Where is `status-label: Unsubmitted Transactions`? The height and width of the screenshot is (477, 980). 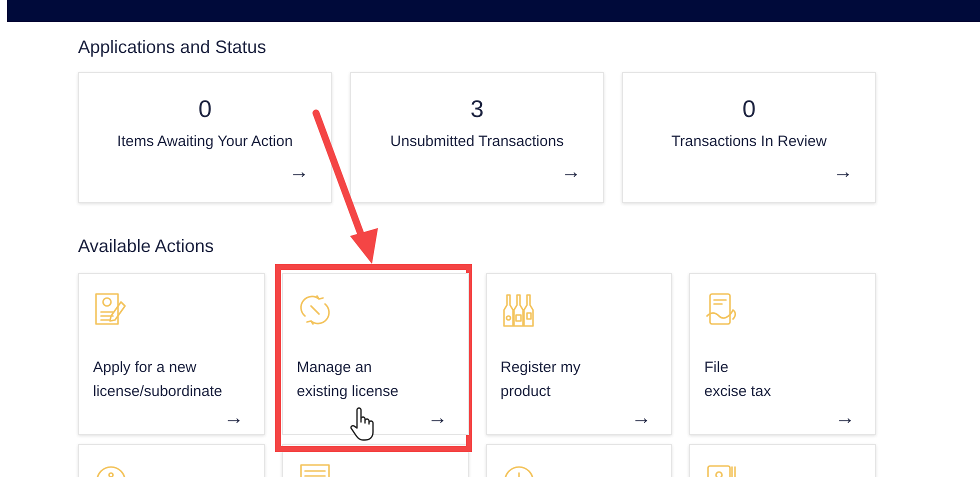
status-label: Unsubmitted Transactions is located at coordinates (477, 142).